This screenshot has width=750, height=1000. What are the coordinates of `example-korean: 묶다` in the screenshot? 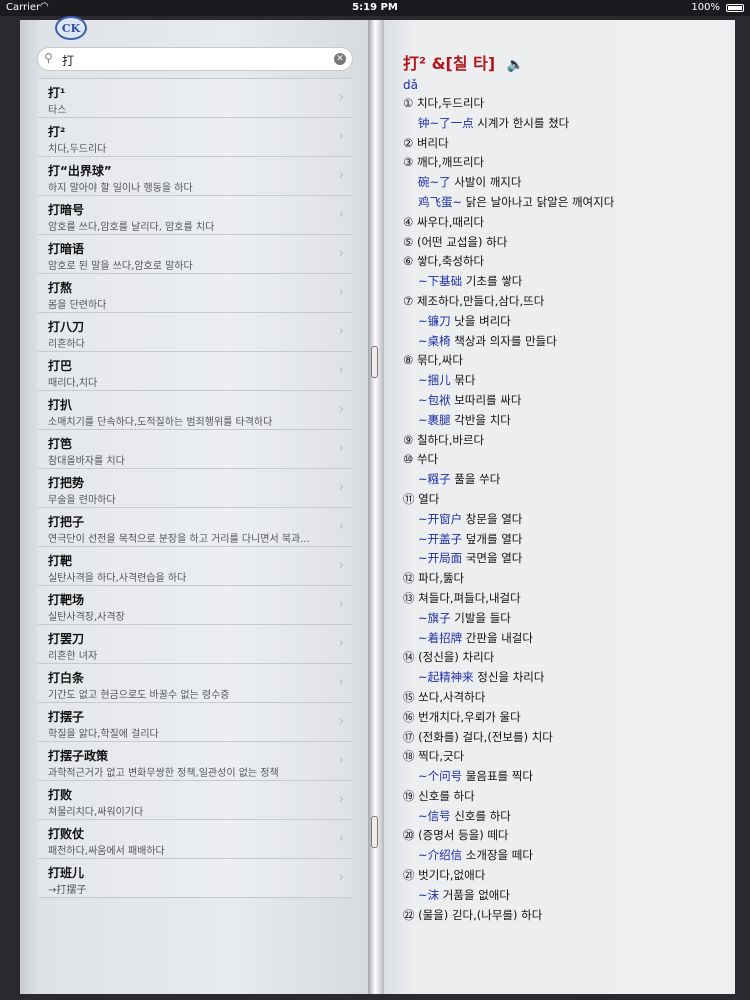 It's located at (463, 380).